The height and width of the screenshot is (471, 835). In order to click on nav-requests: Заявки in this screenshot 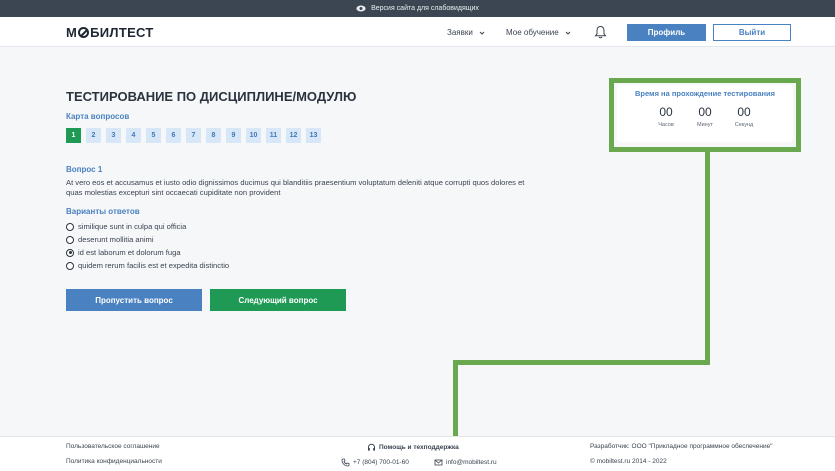, I will do `click(466, 32)`.